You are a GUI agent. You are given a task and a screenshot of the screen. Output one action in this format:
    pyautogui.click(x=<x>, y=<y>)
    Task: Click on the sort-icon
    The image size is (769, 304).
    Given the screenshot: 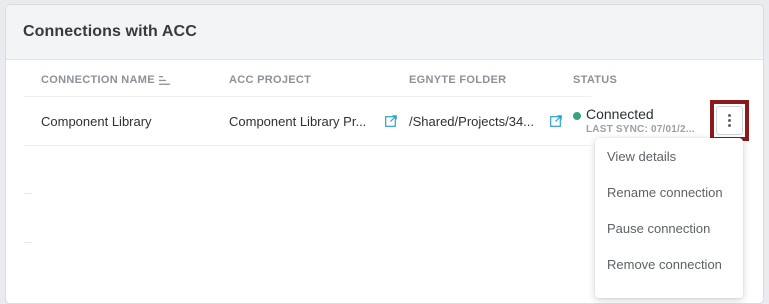 What is the action you would take?
    pyautogui.click(x=164, y=80)
    